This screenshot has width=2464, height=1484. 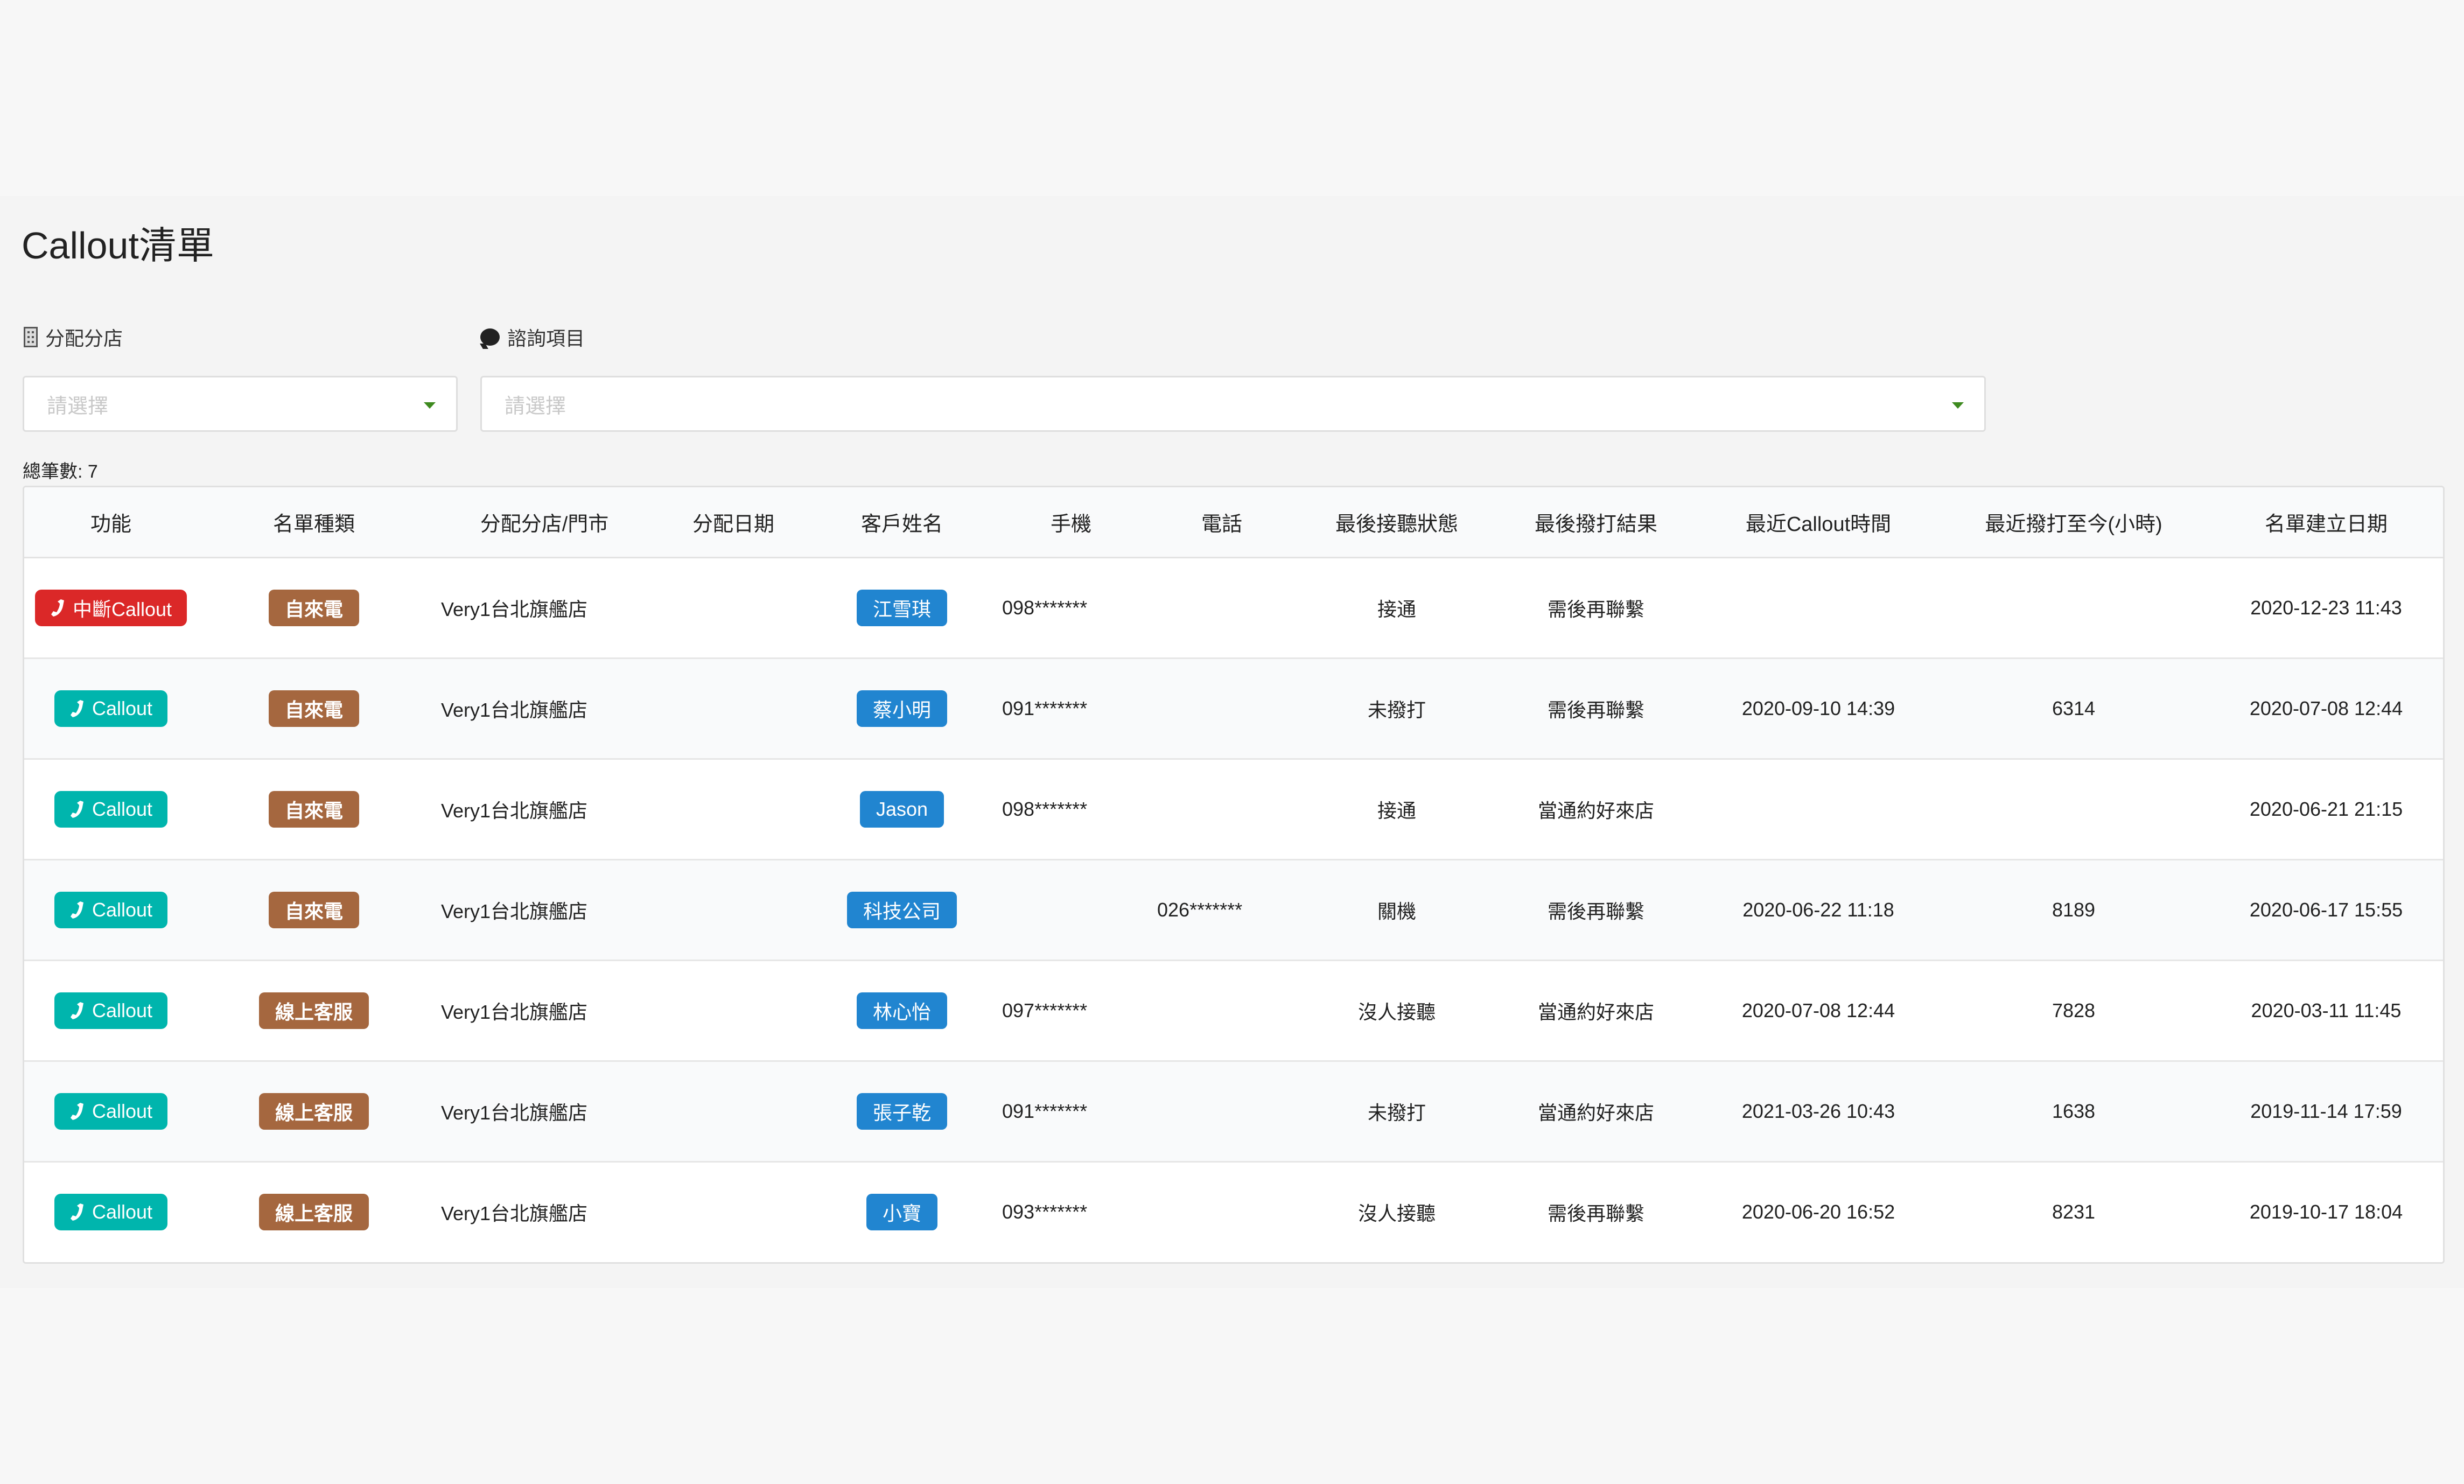 What do you see at coordinates (314, 522) in the screenshot?
I see `column-header: 名單種類` at bounding box center [314, 522].